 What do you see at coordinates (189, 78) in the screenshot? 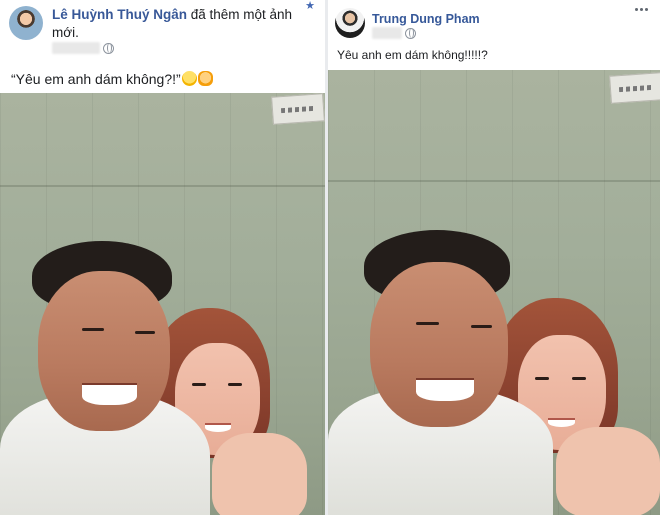
I see `rofl-emoji` at bounding box center [189, 78].